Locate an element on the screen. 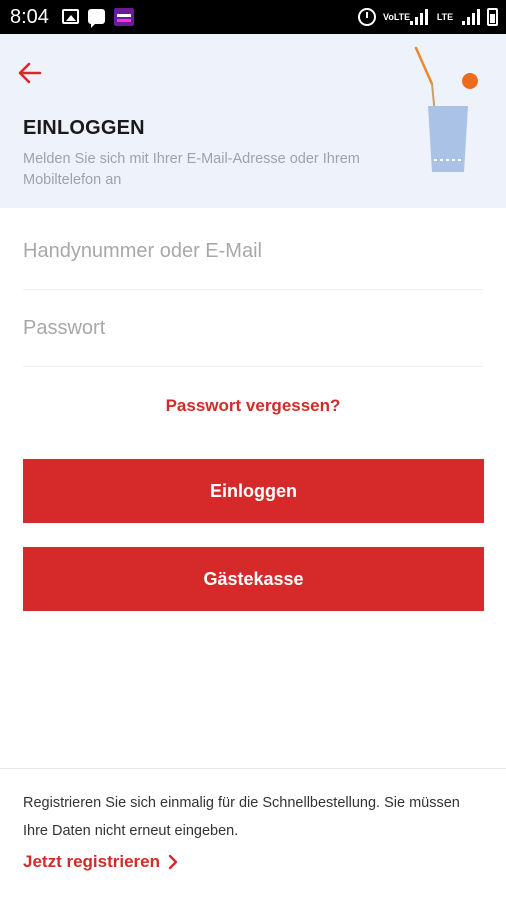 This screenshot has height=900, width=506. password-field is located at coordinates (253, 329).